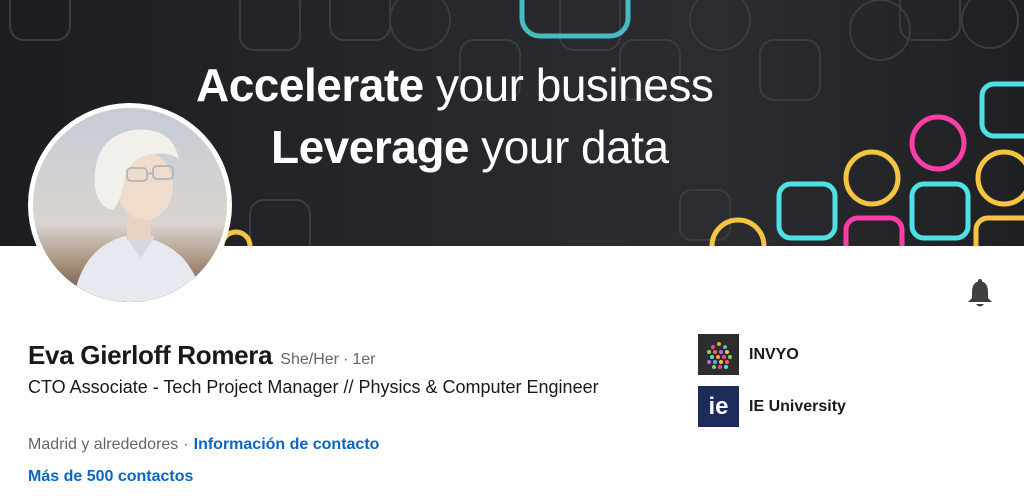  What do you see at coordinates (103, 444) in the screenshot?
I see `profile-location: Madrid y alrededores` at bounding box center [103, 444].